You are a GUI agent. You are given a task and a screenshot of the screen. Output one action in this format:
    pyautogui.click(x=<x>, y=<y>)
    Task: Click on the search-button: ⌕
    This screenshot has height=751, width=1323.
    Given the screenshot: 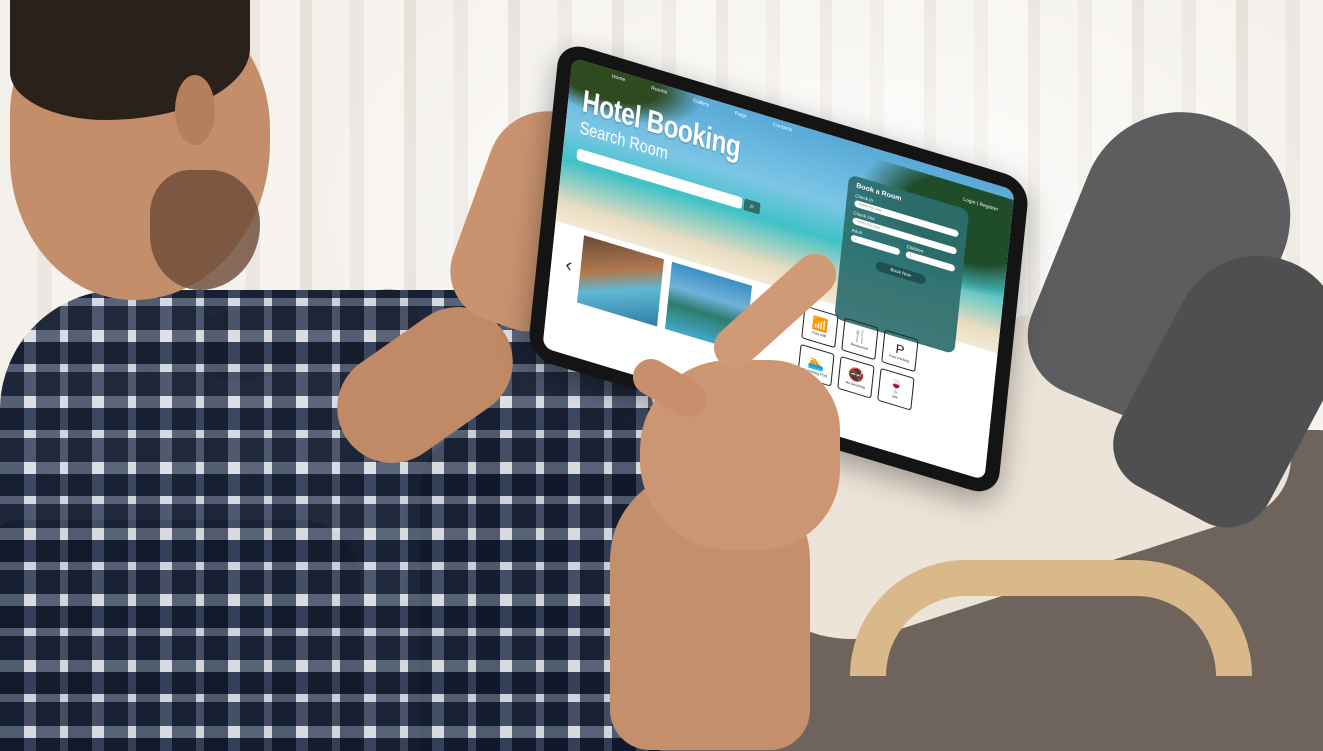 What is the action you would take?
    pyautogui.click(x=752, y=206)
    